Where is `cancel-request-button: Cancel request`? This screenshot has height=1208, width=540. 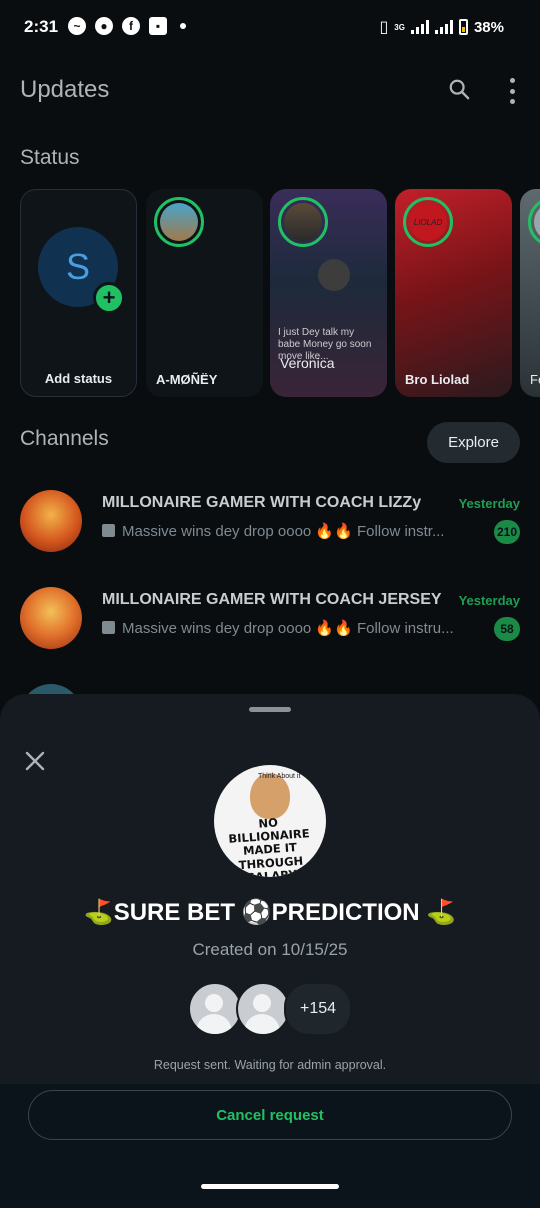 cancel-request-button: Cancel request is located at coordinates (270, 1115).